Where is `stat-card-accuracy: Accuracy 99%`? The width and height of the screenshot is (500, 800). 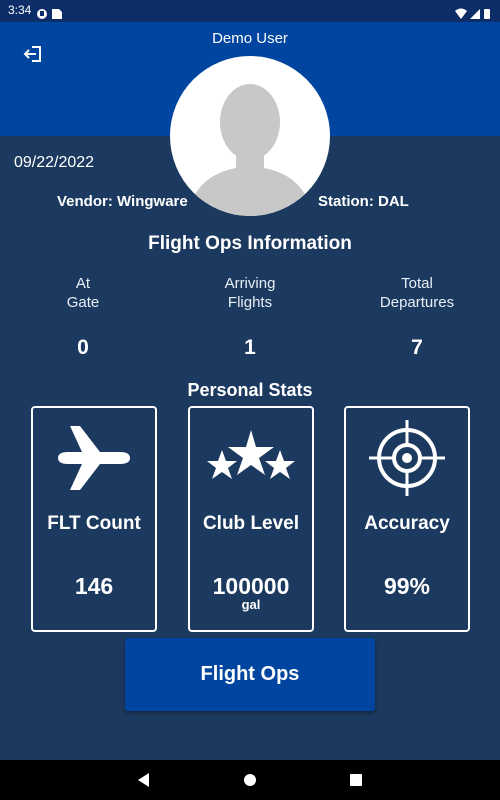 stat-card-accuracy: Accuracy 99% is located at coordinates (407, 519).